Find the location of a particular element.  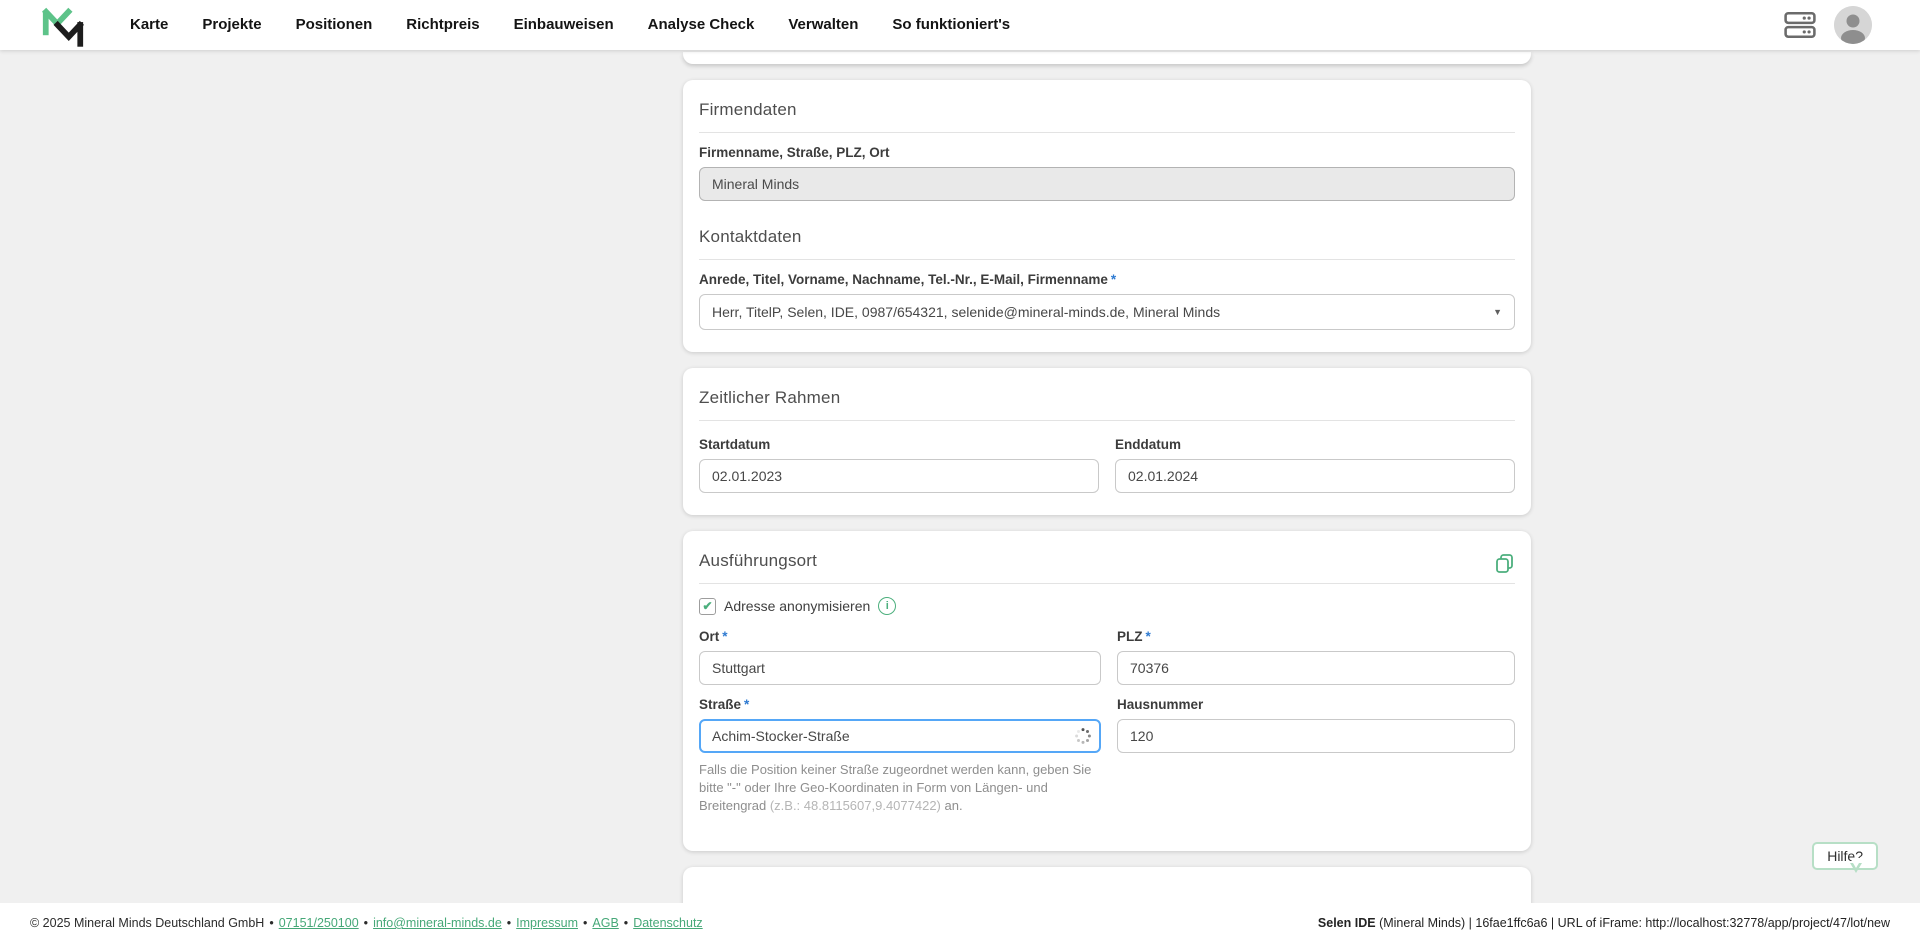

startdatum-label: Startdatum is located at coordinates (735, 444).